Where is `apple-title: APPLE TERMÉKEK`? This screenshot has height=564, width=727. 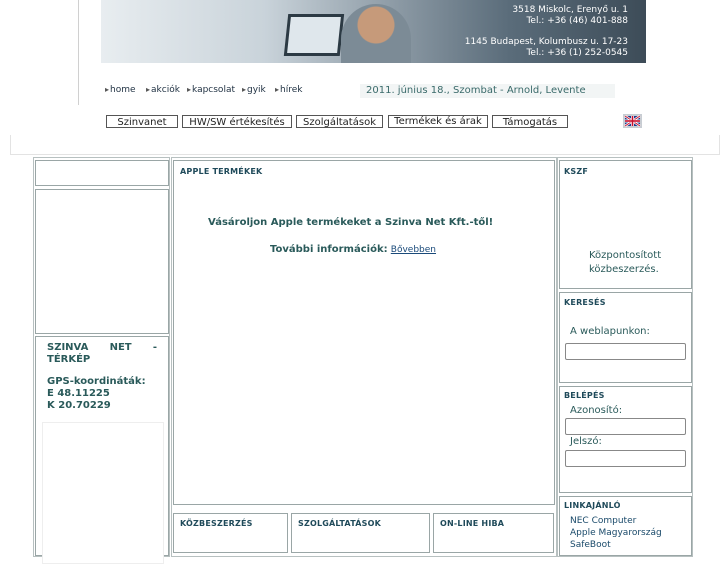
apple-title: APPLE TERMÉKEK is located at coordinates (221, 171).